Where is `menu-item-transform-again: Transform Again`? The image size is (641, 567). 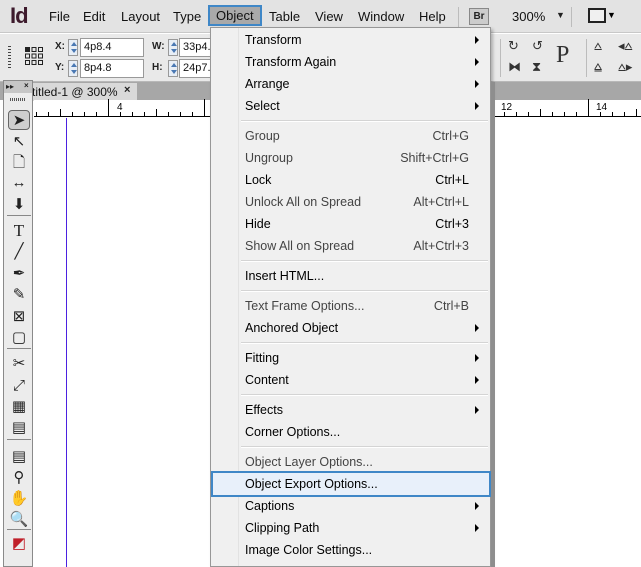 menu-item-transform-again: Transform Again is located at coordinates (351, 62).